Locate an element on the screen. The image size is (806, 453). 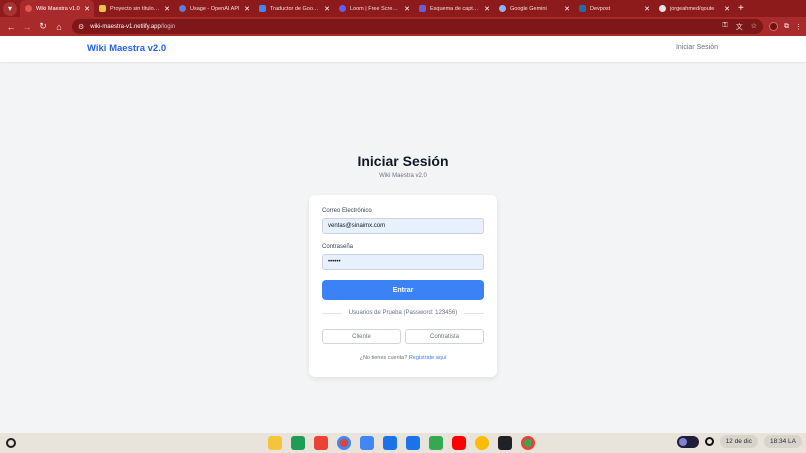
signup-link: Regístrate aquí is located at coordinates (428, 358).